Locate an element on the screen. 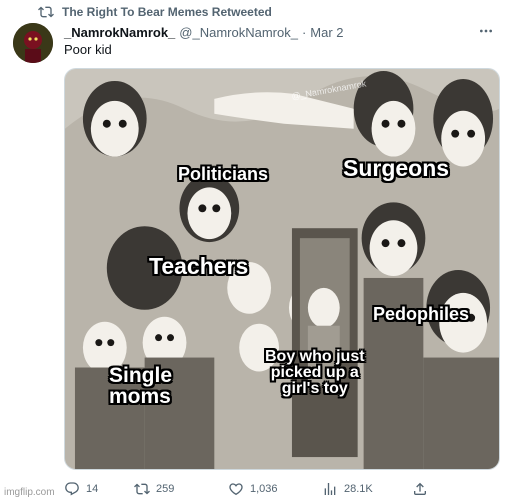 Image resolution: width=507 pixels, height=500 pixels. avatar is located at coordinates (33, 43).